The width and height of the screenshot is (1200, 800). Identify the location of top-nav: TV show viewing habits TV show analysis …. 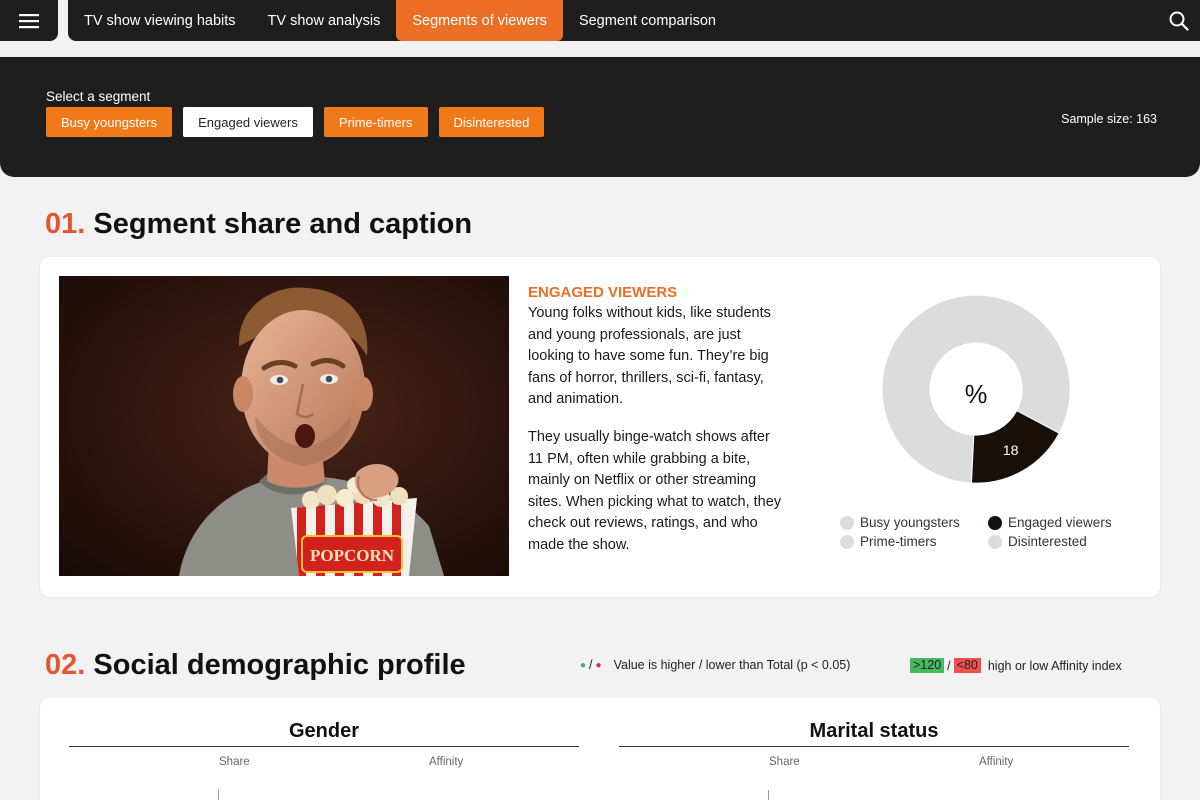
(634, 20).